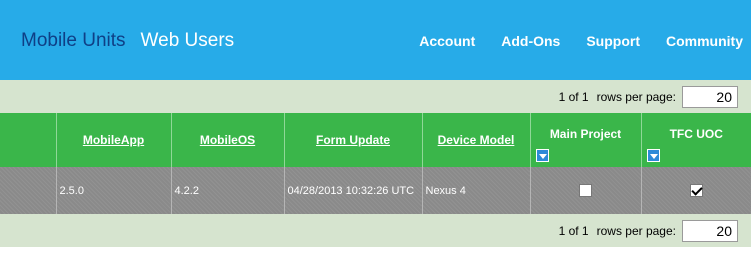 The width and height of the screenshot is (751, 253). I want to click on column-header-device-model: Device Model, so click(476, 140).